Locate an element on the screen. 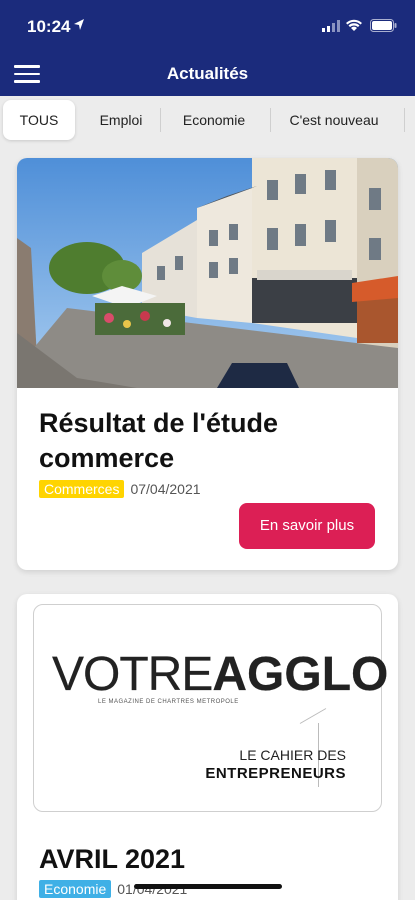 The image size is (415, 900). location-arrow-icon is located at coordinates (79, 24).